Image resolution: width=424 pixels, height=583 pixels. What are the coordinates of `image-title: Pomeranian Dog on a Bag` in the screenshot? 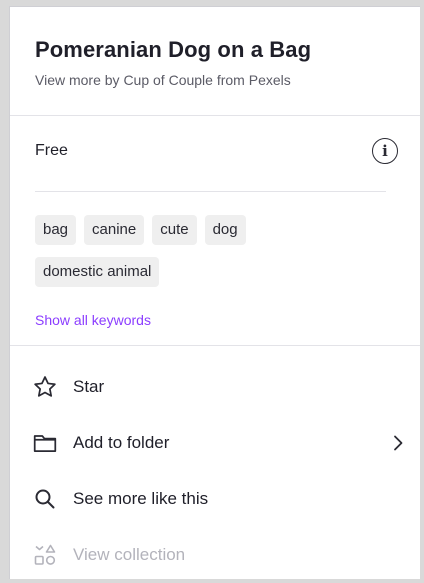 It's located at (173, 49).